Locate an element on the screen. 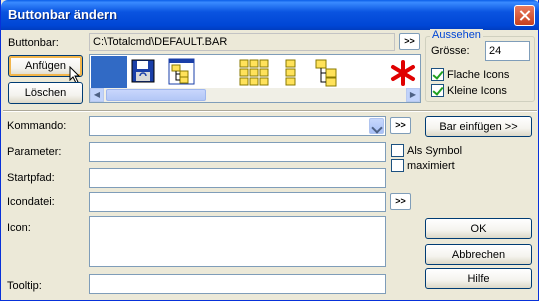 The image size is (539, 301). delete-button: Löschen is located at coordinates (45, 93).